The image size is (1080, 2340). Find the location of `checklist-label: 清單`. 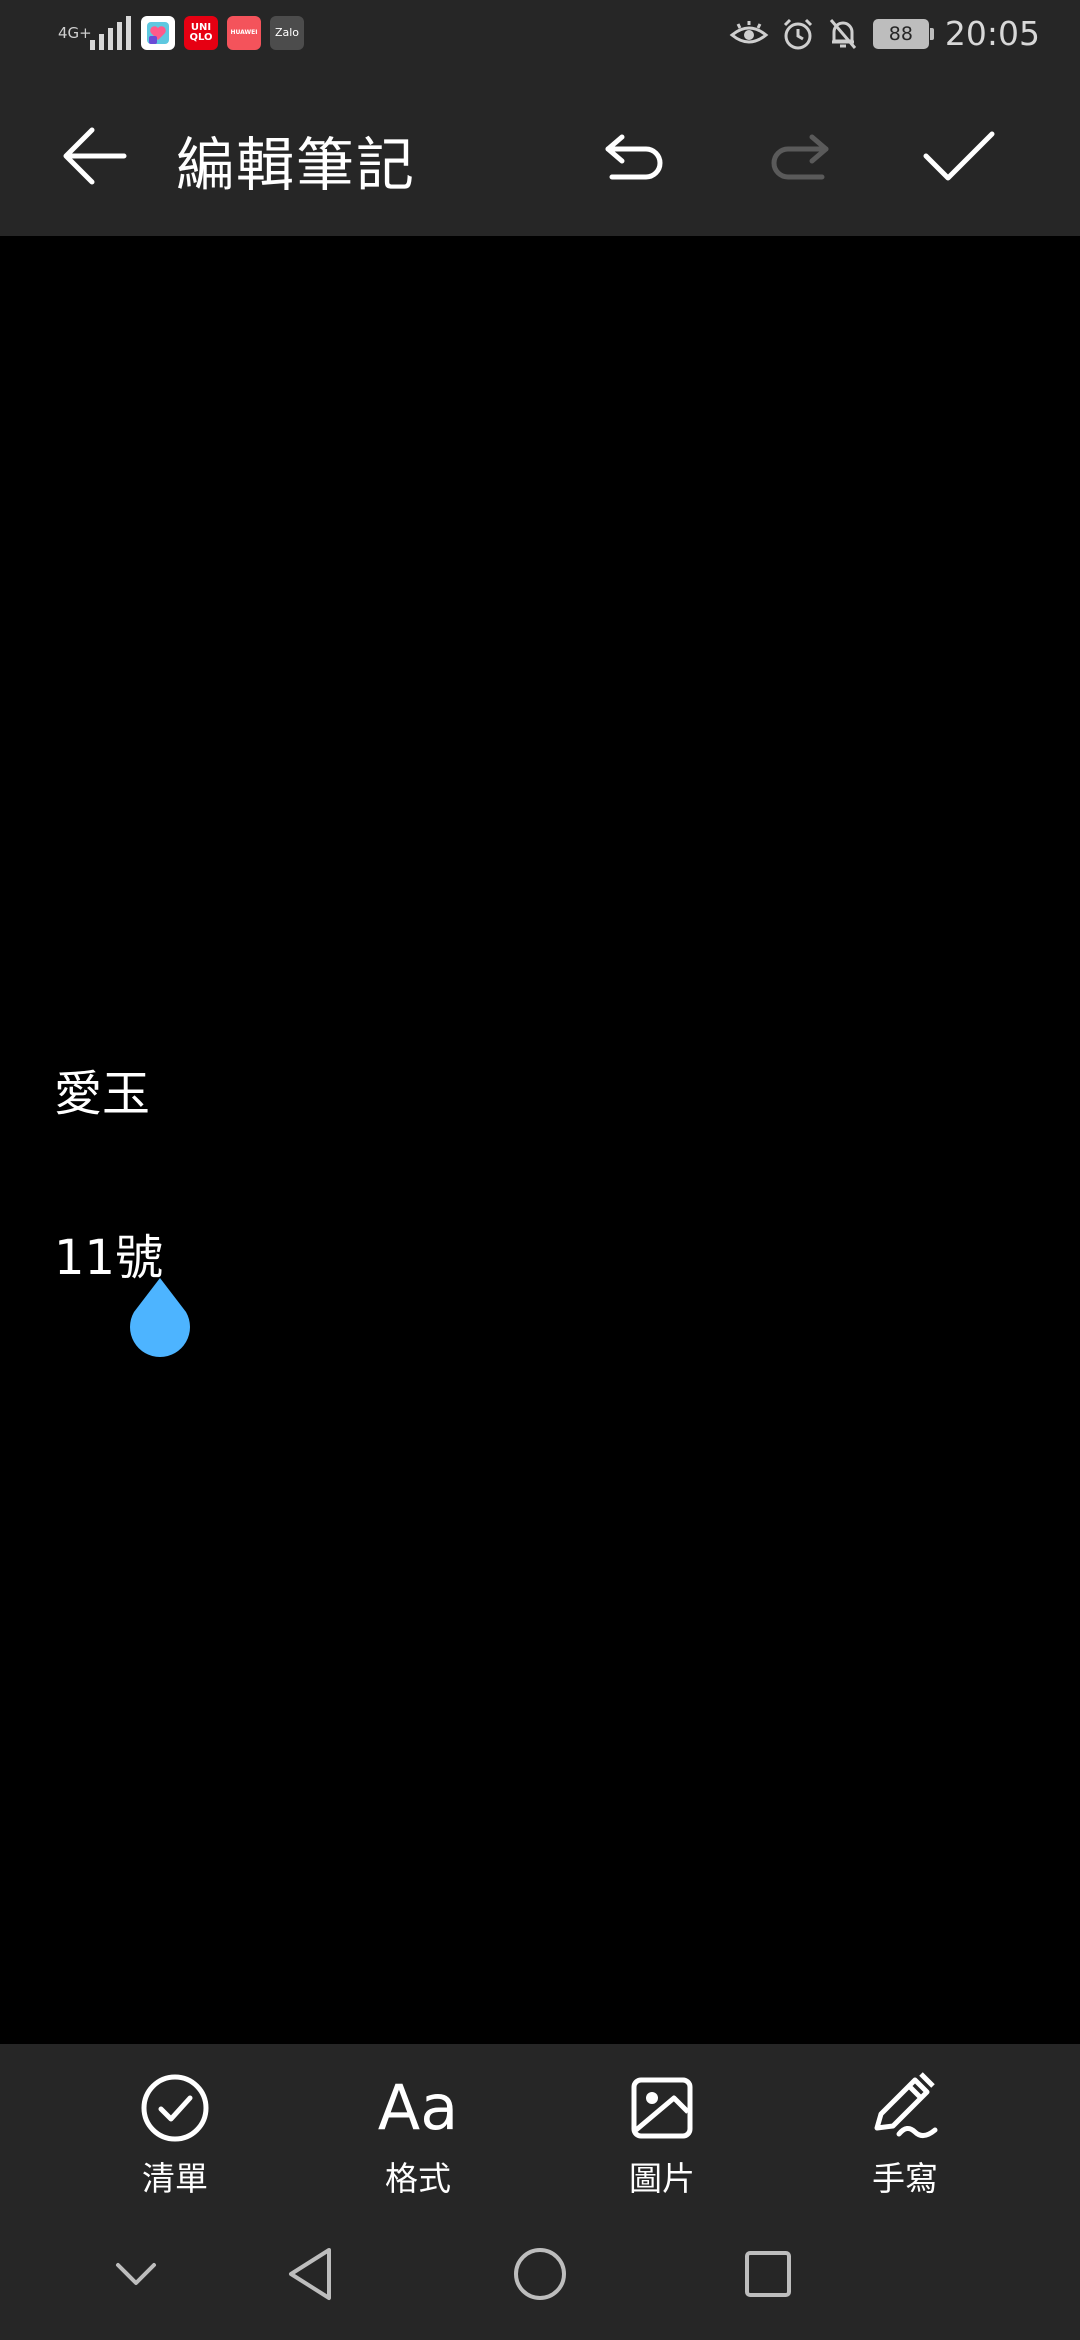

checklist-label: 清單 is located at coordinates (175, 2178).